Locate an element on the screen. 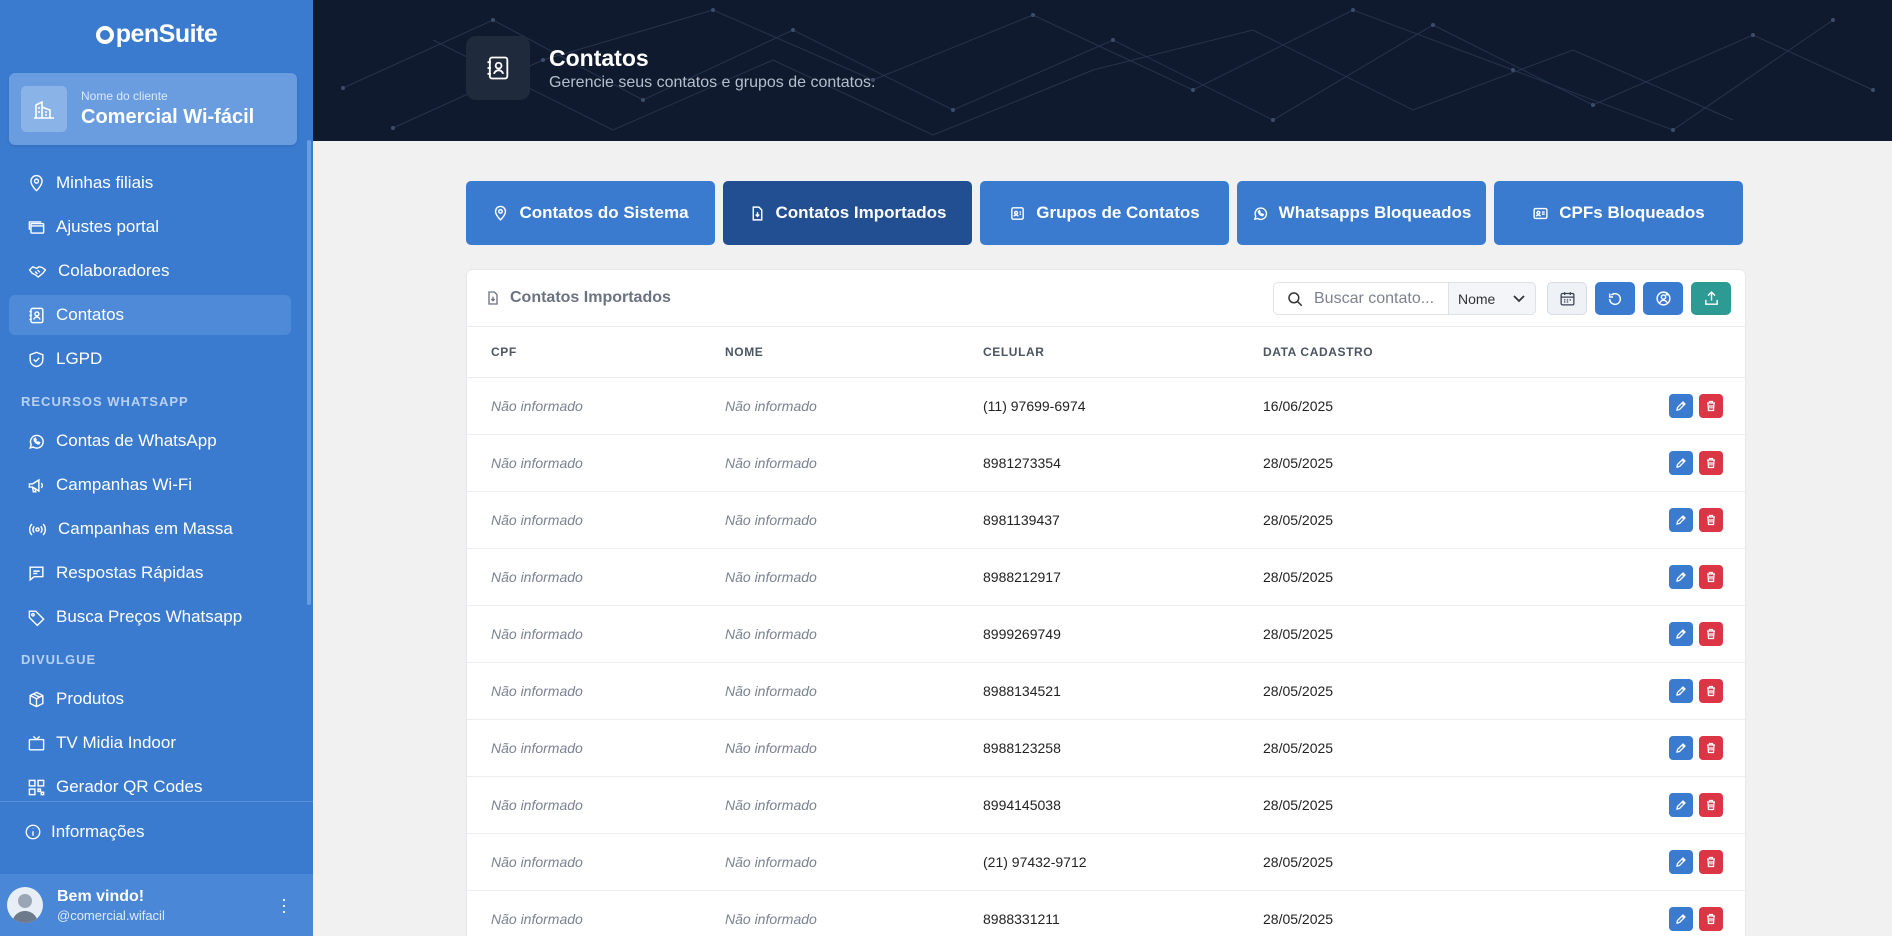 This screenshot has height=936, width=1892. sidebar-item-lgpd: LGPD is located at coordinates (150, 359).